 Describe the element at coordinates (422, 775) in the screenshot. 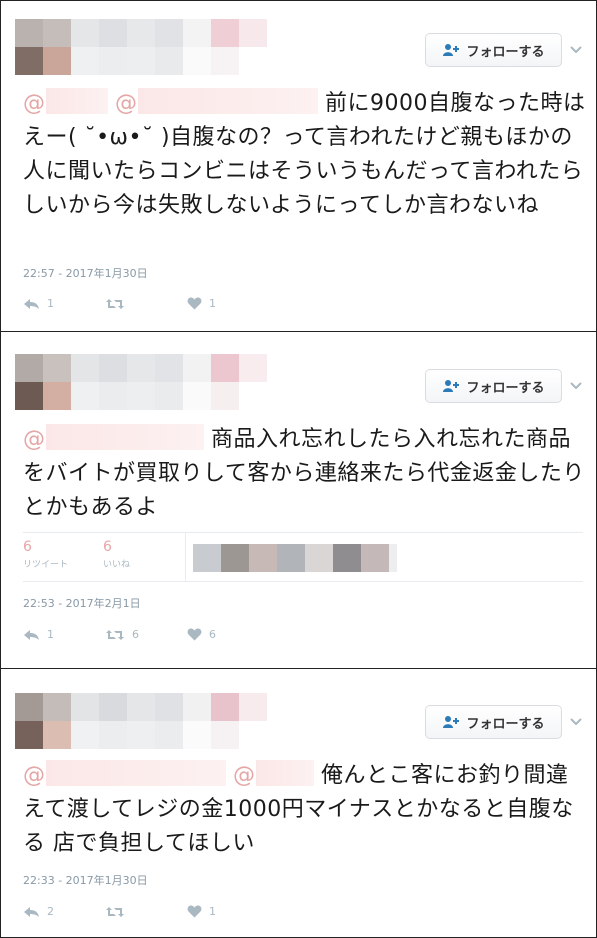

I see `tweet-text-line1: 俺んとこ客にお釣り` at that location.